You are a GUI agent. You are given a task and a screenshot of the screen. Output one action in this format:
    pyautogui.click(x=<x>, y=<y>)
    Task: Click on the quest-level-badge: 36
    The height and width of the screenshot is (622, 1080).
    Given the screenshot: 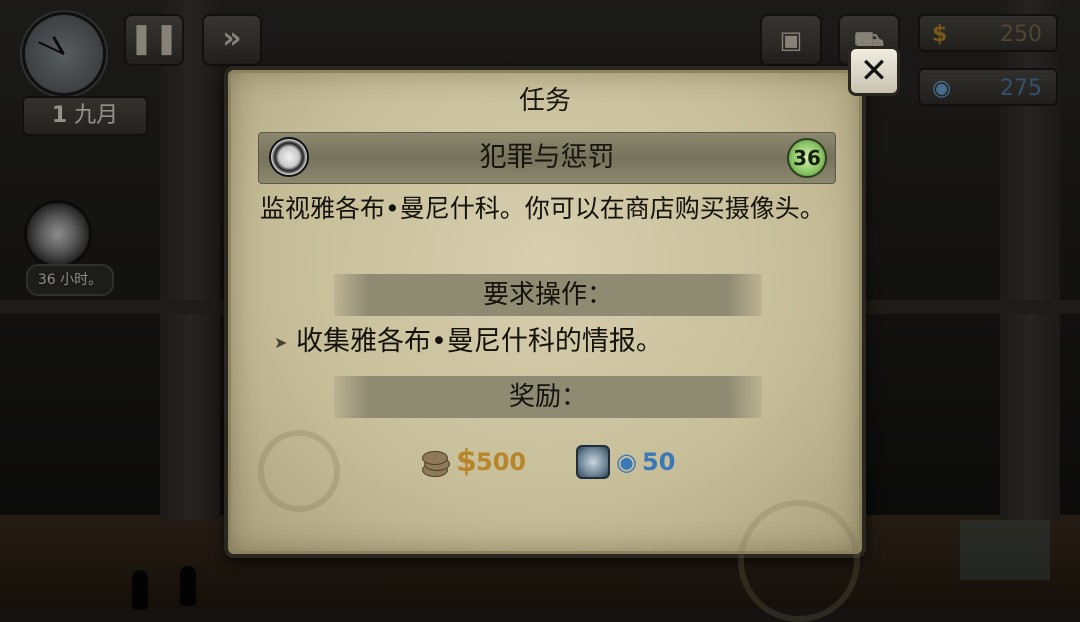 What is the action you would take?
    pyautogui.click(x=807, y=158)
    